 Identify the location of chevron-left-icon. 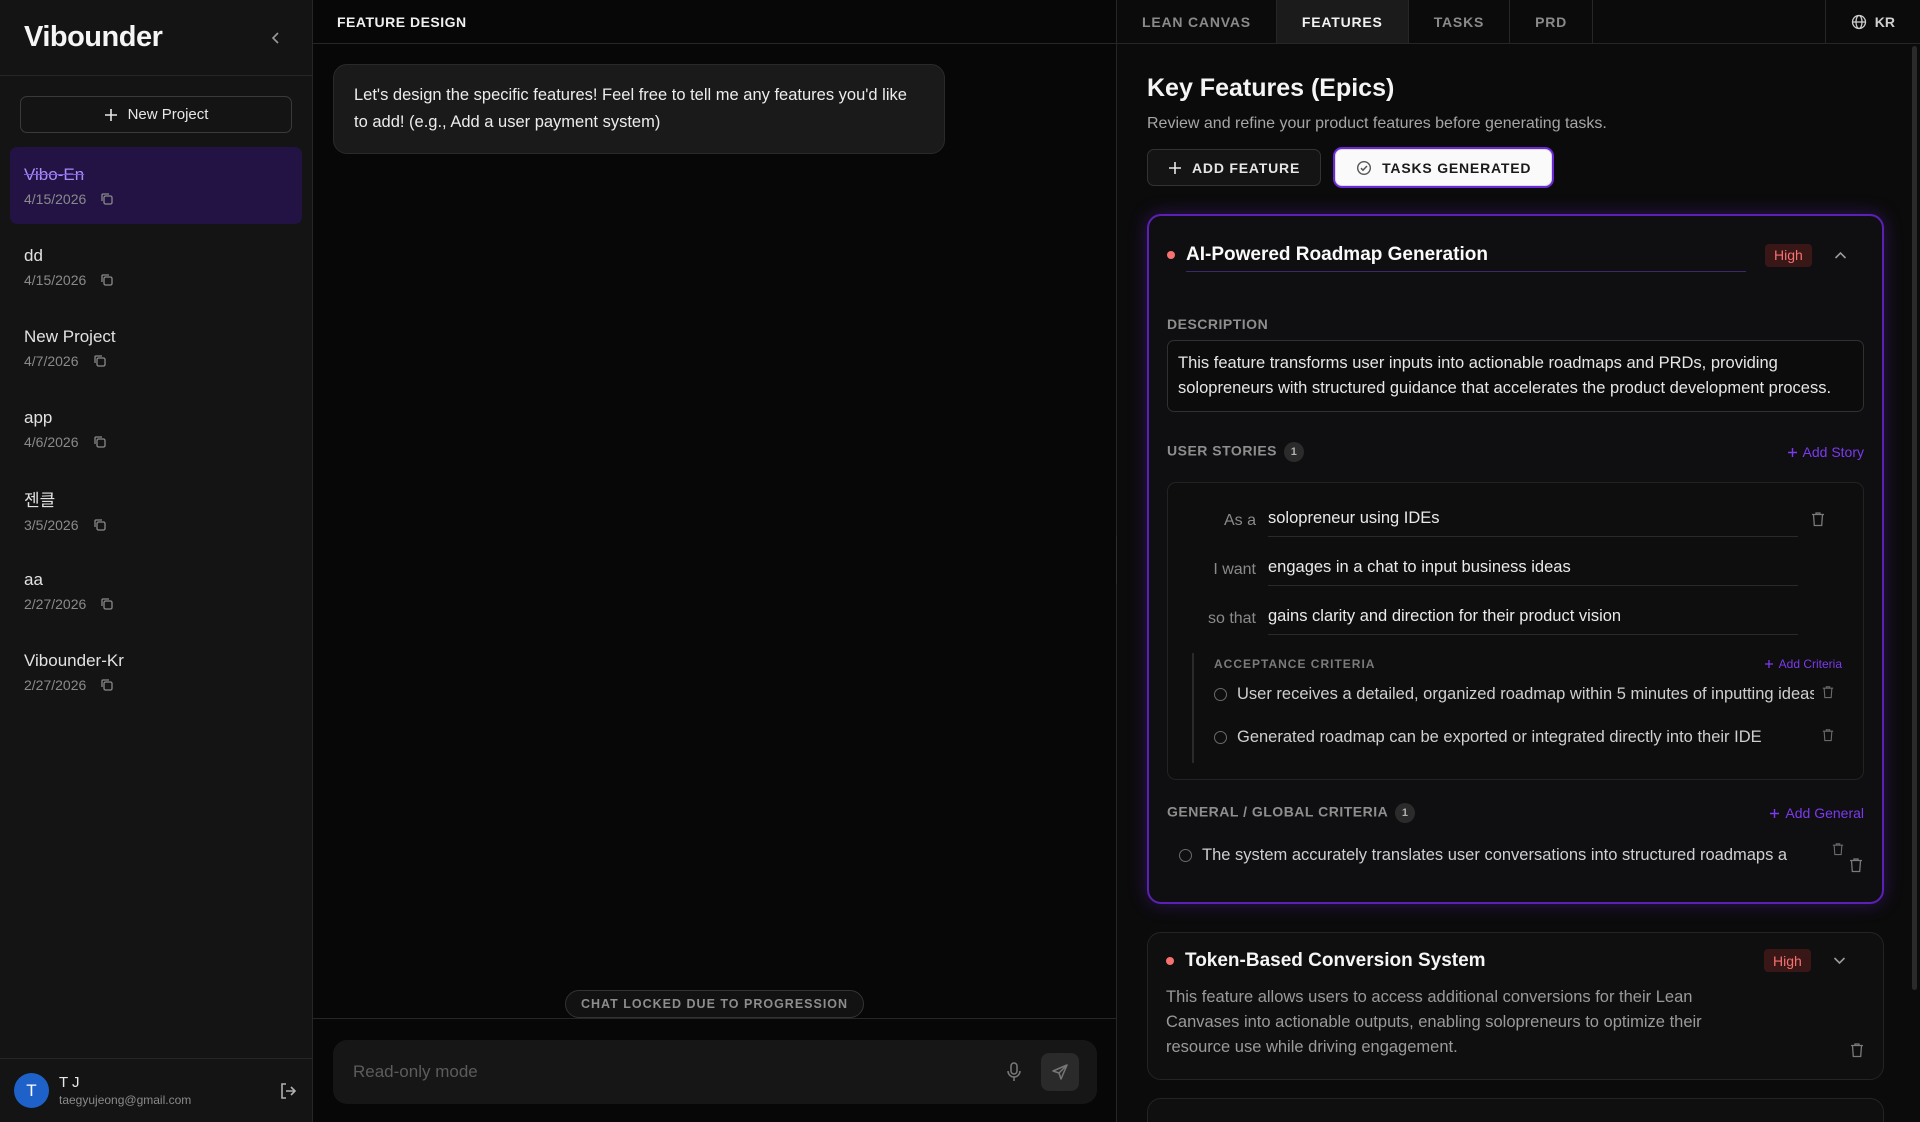
(275, 37).